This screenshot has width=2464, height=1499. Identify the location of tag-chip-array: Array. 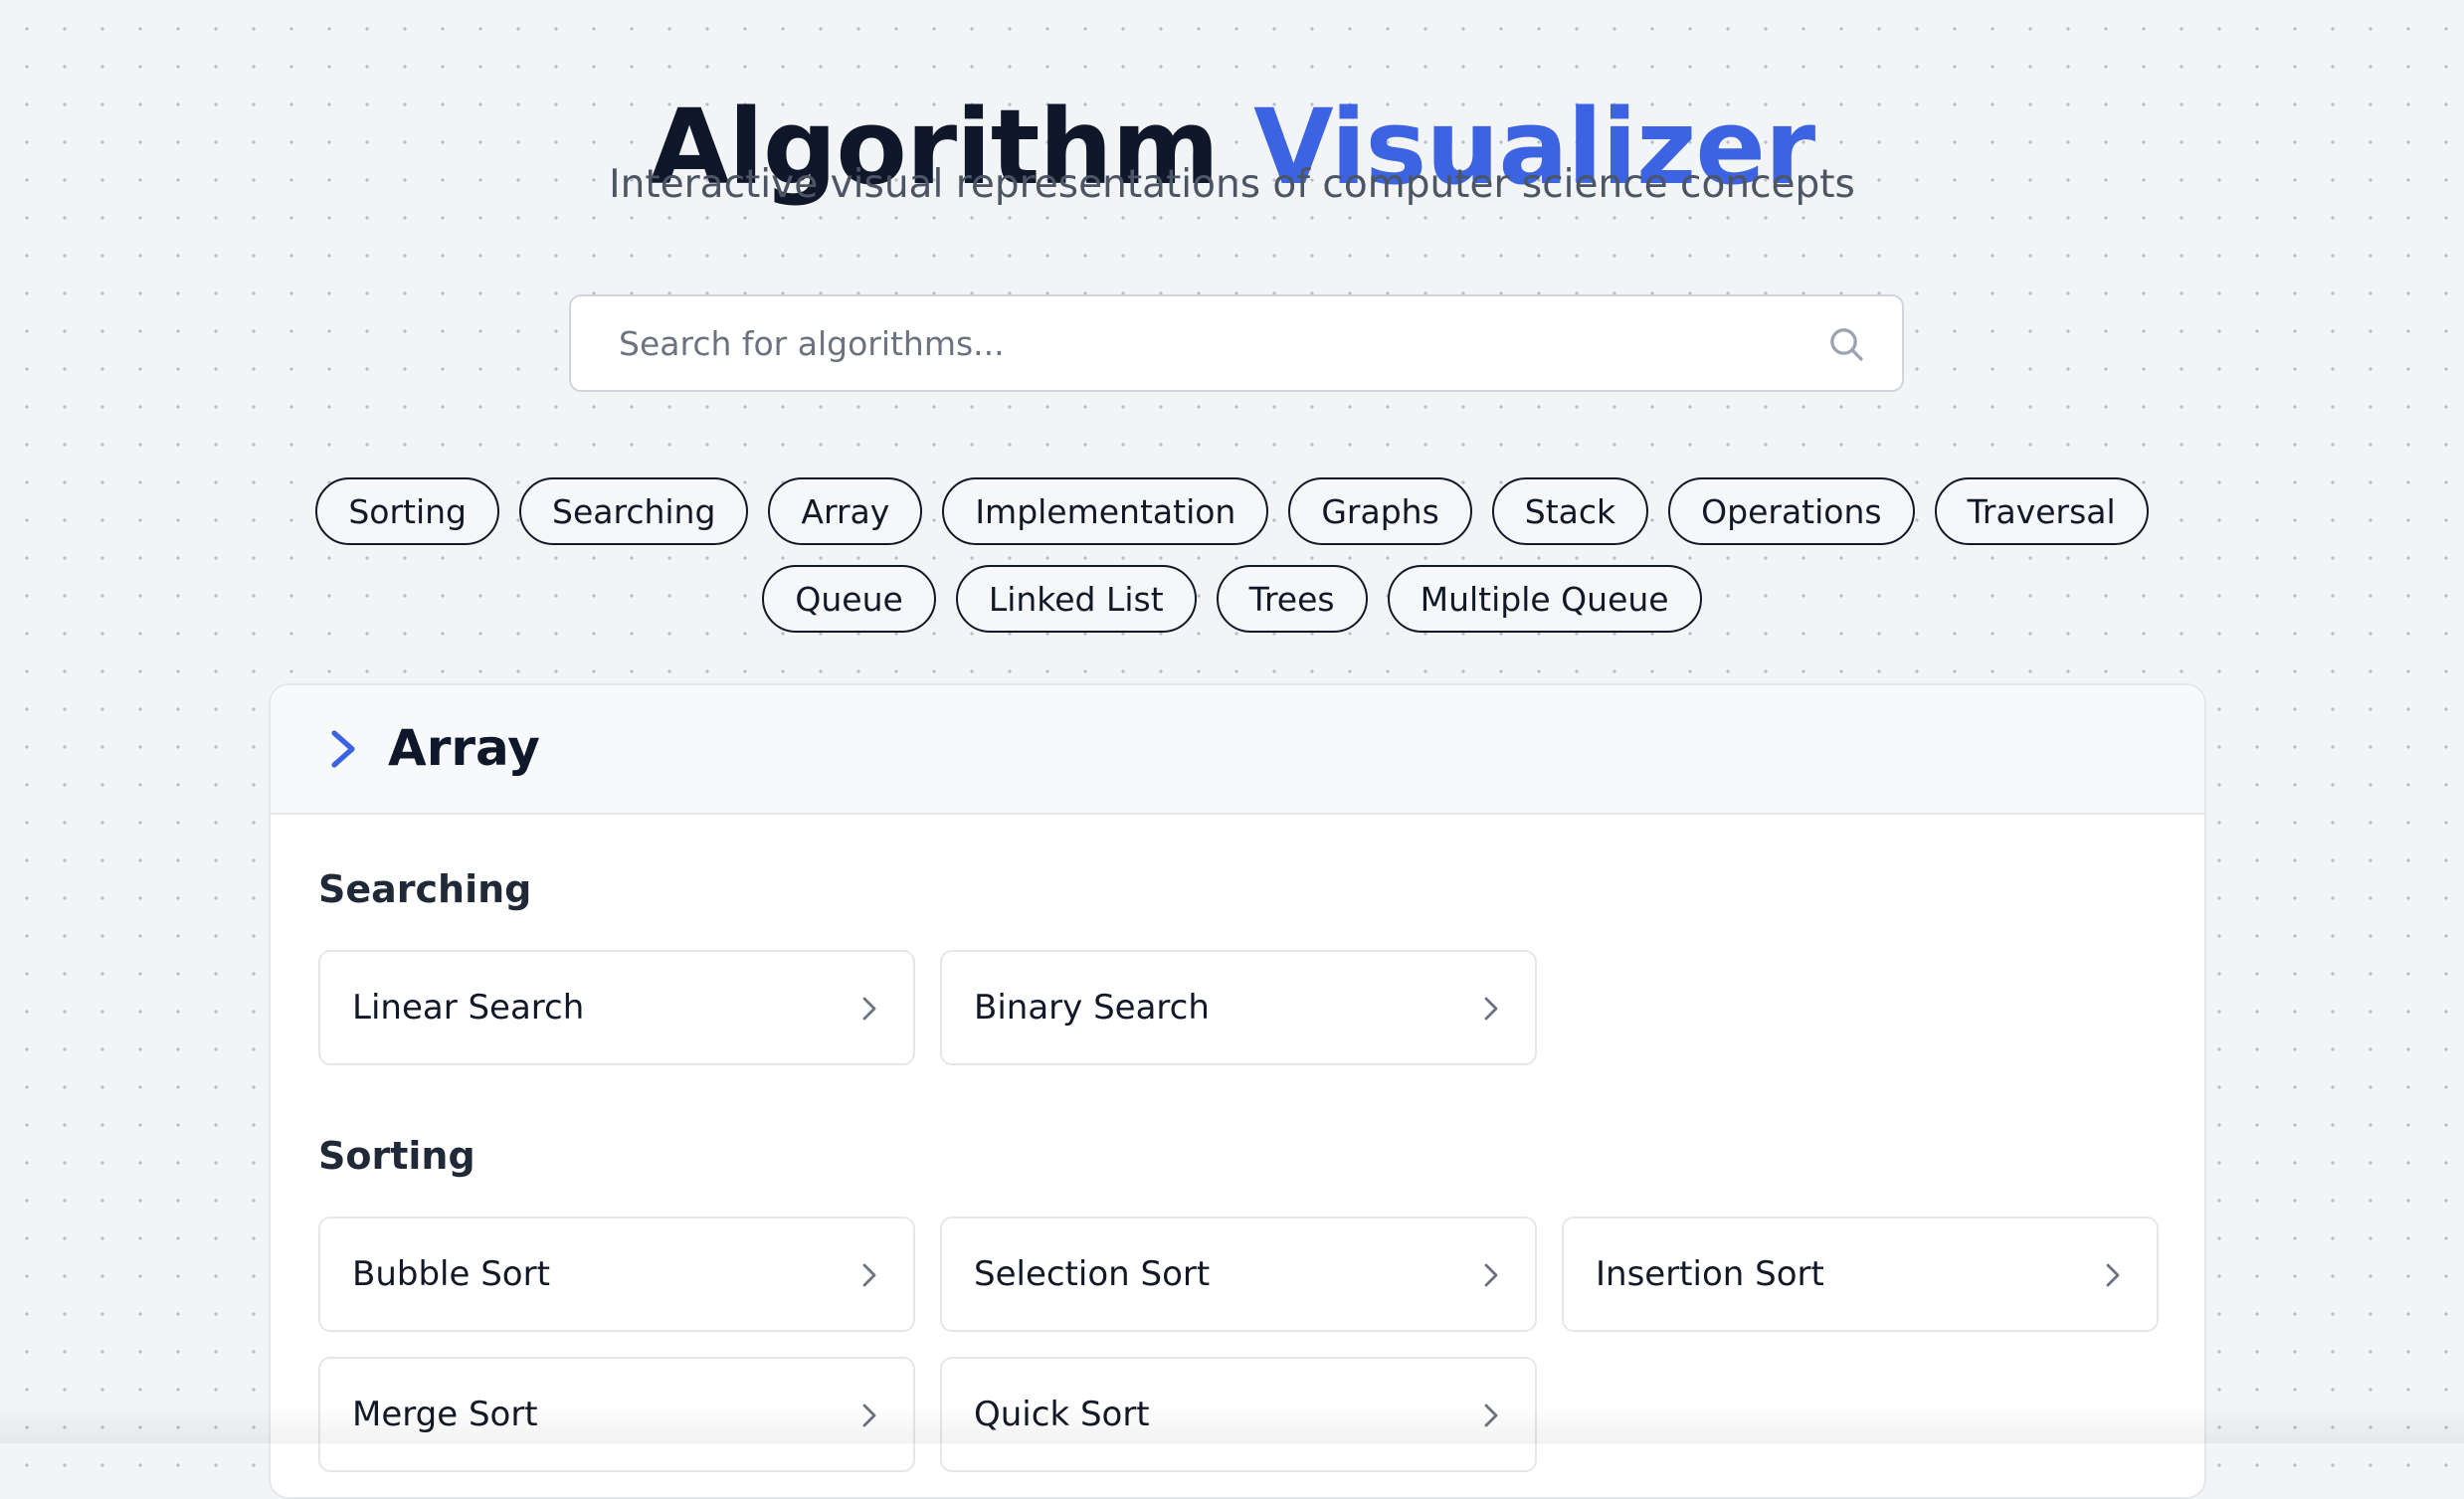
(845, 511).